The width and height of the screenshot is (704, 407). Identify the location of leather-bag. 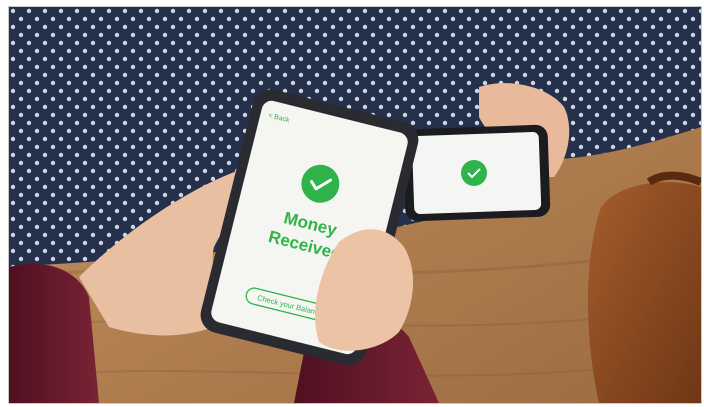
(644, 292).